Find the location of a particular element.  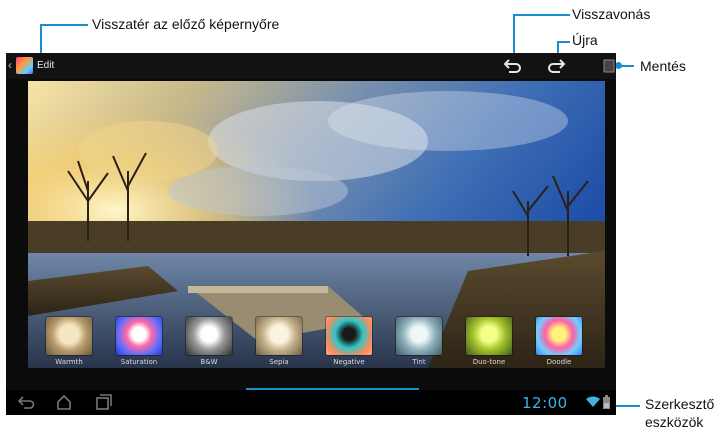

nav-home-icon is located at coordinates (64, 402).